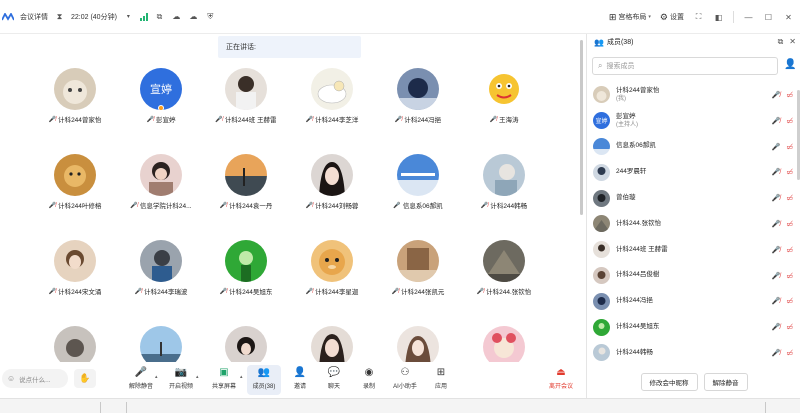  I want to click on popout-icon: ⧉, so click(781, 42).